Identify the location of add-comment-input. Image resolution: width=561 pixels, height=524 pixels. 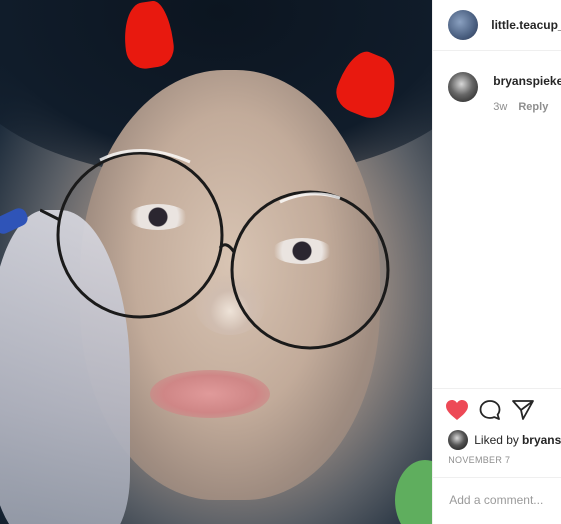
(504, 500).